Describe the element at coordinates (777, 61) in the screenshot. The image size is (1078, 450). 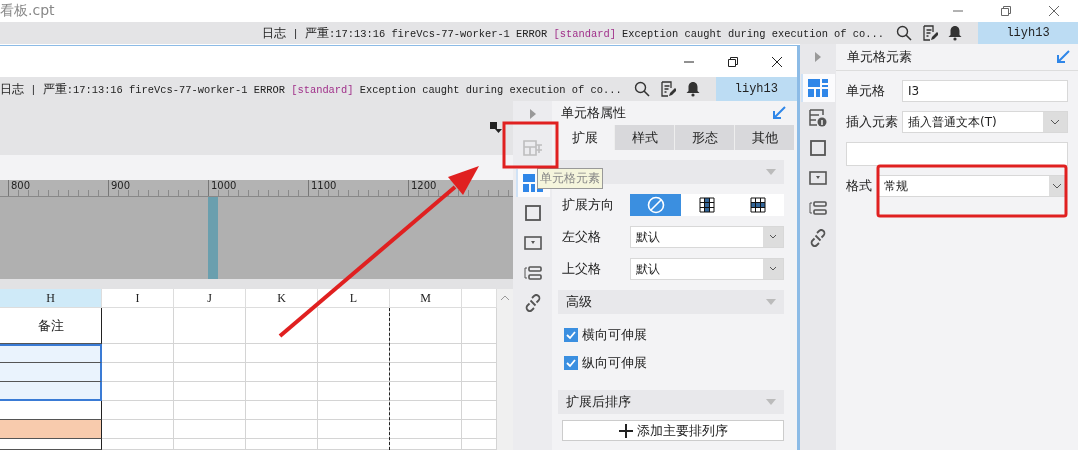
I see `close-icon` at that location.